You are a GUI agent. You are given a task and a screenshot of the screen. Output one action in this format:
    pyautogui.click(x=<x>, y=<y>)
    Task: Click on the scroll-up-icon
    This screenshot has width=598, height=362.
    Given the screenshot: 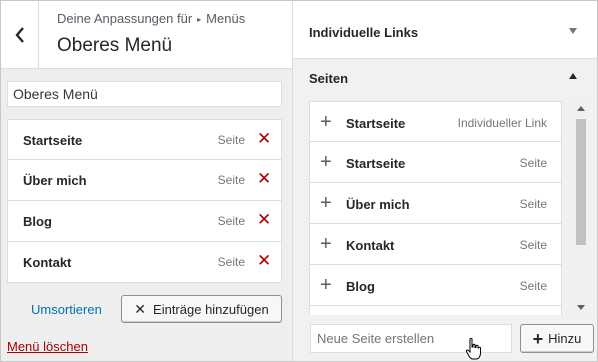 What is the action you would take?
    pyautogui.click(x=581, y=108)
    